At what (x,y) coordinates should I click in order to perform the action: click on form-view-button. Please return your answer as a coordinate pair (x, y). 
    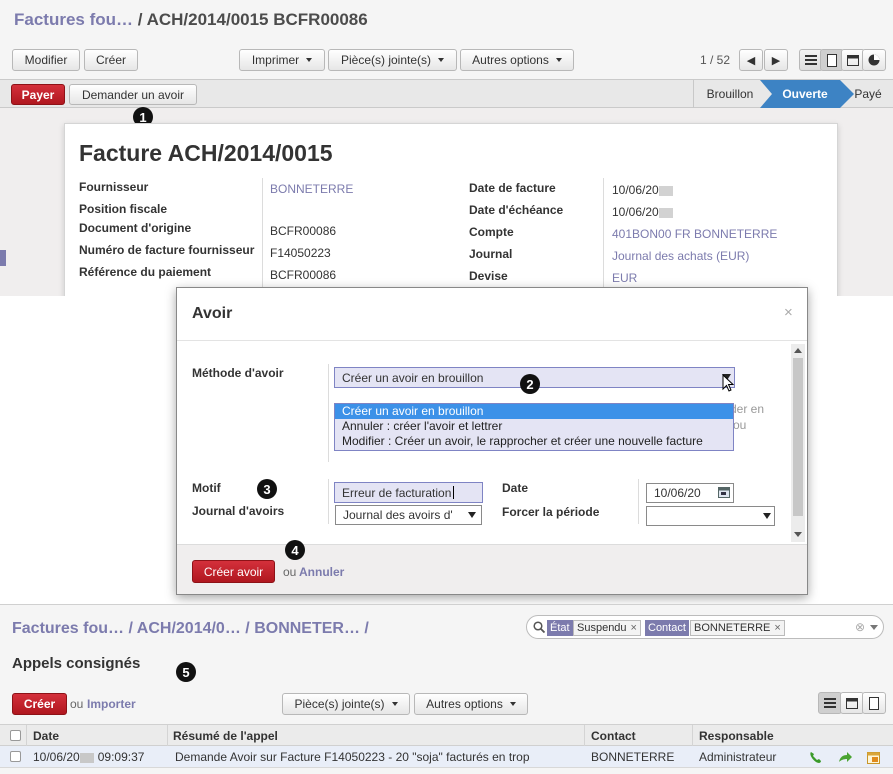
    Looking at the image, I should click on (874, 703).